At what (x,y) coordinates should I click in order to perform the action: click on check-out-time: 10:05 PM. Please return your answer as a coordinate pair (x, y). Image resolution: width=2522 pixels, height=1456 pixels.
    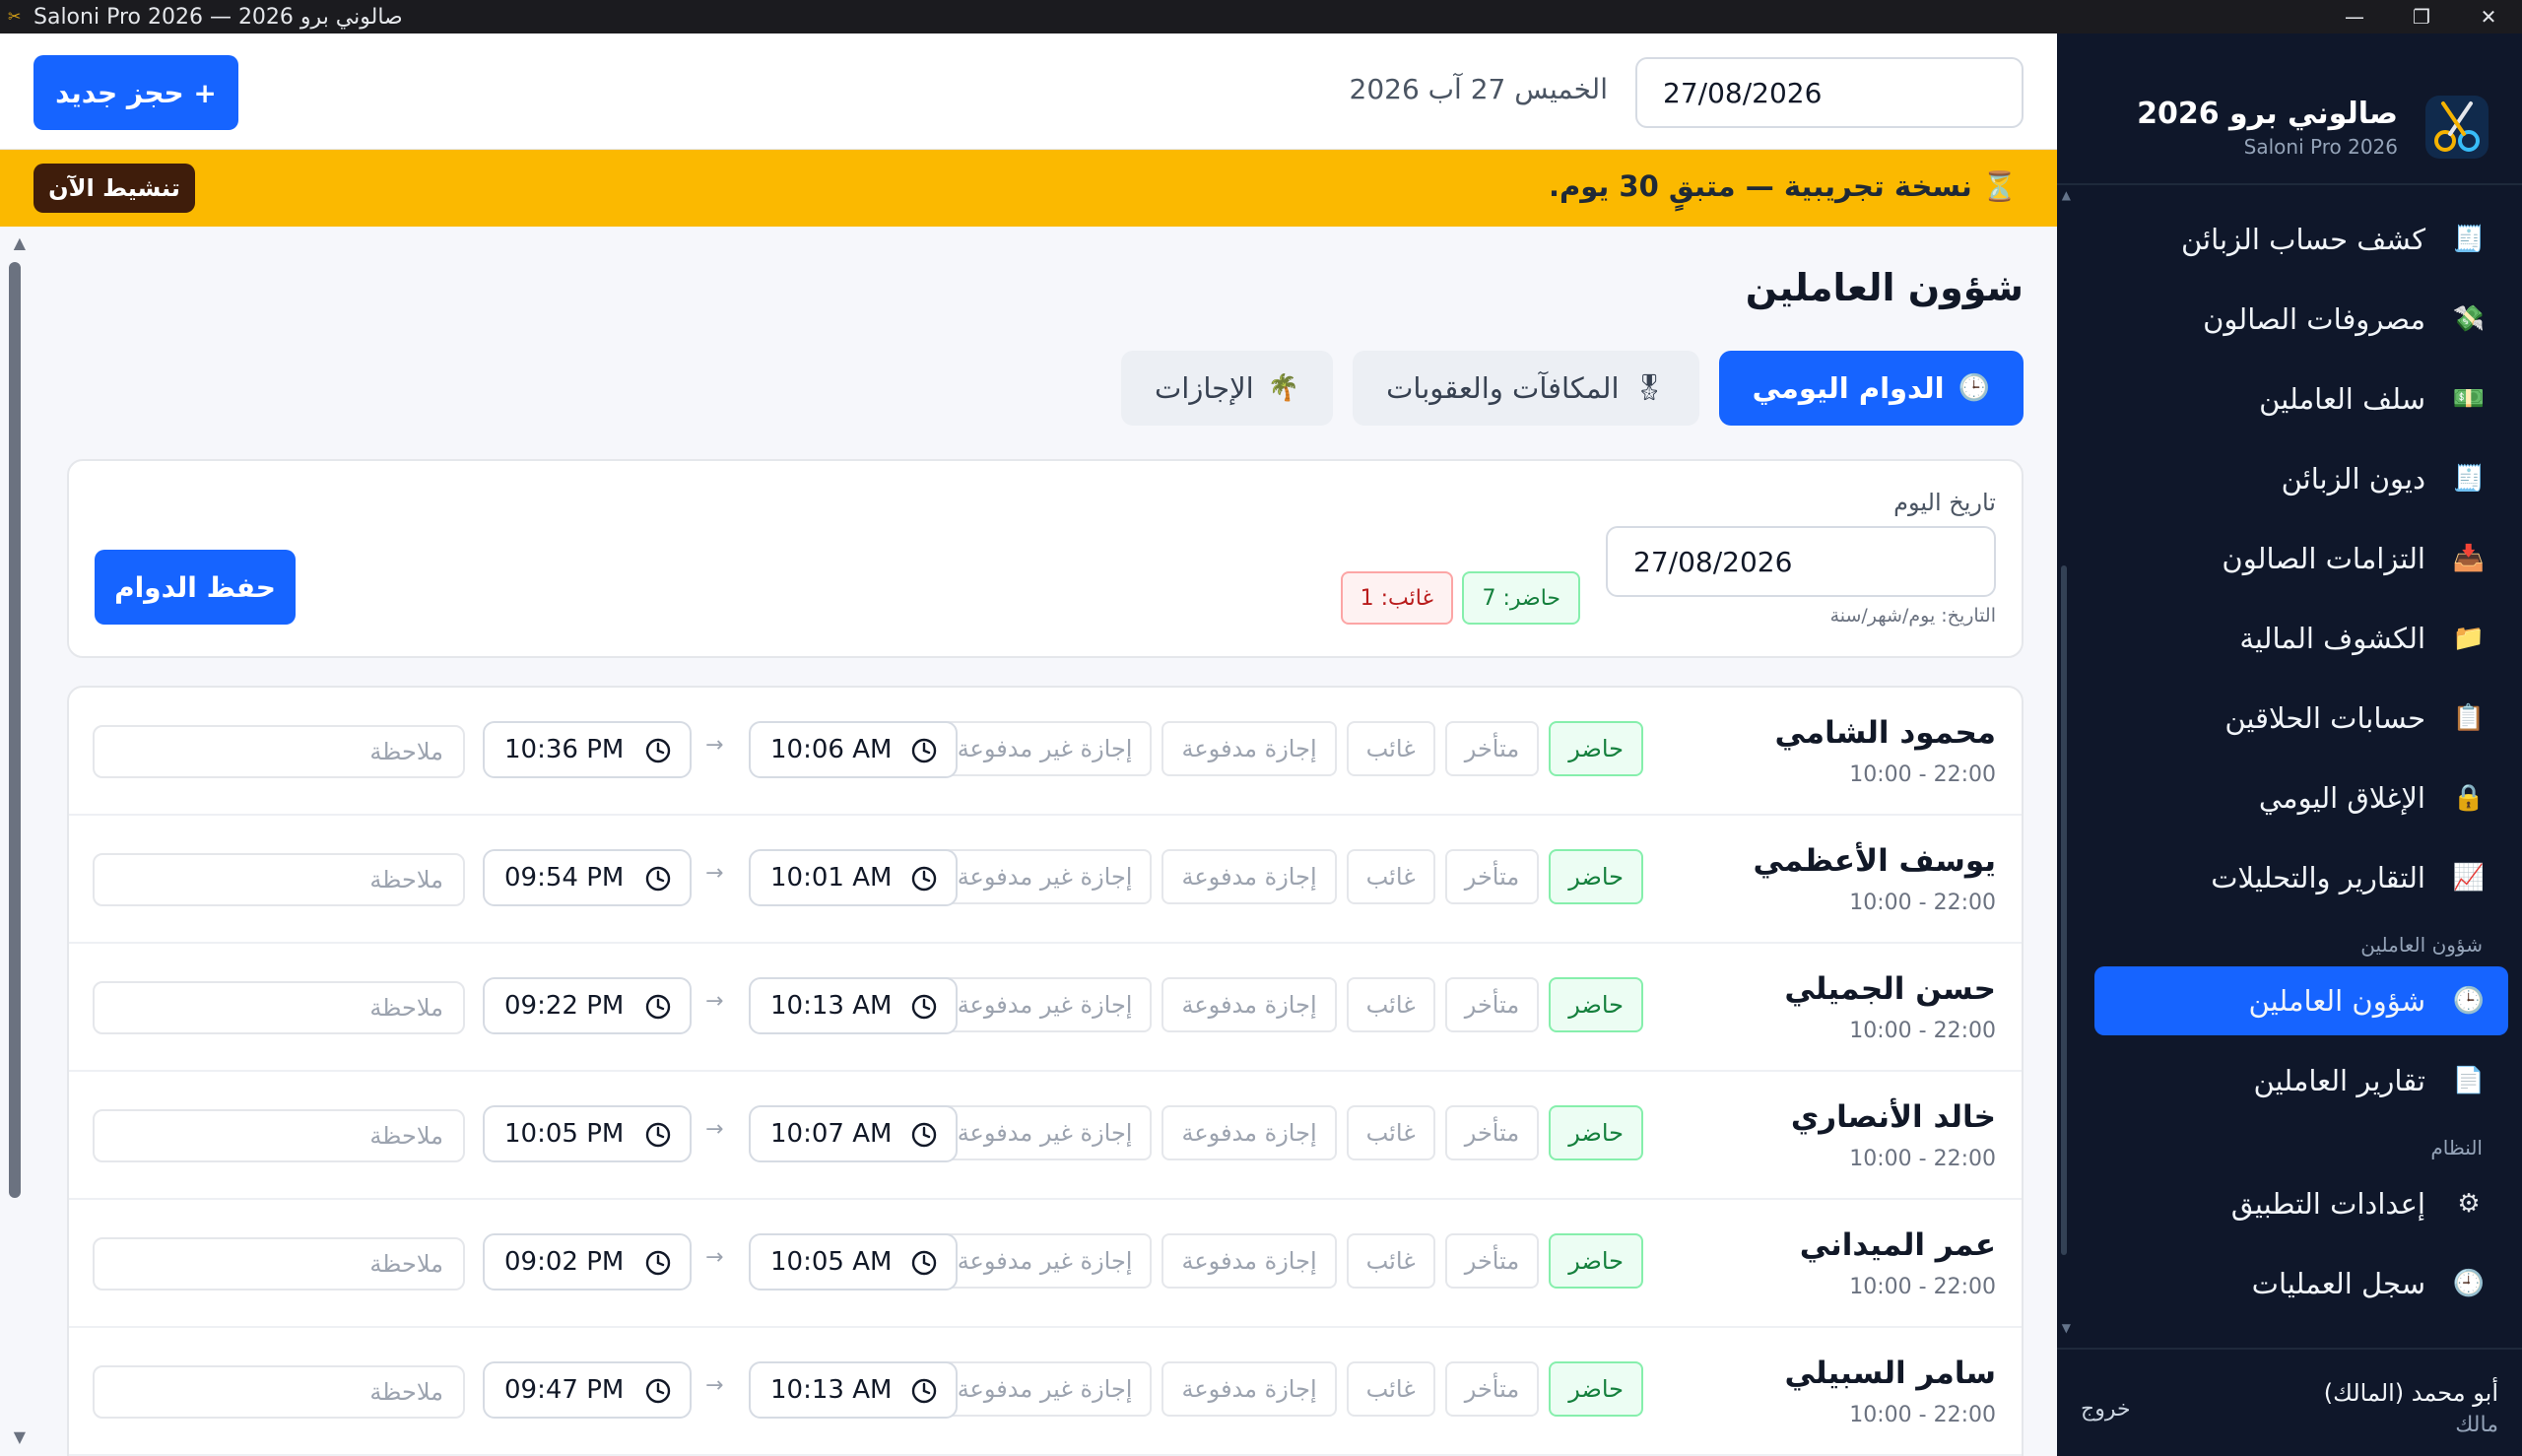
    Looking at the image, I should click on (587, 1133).